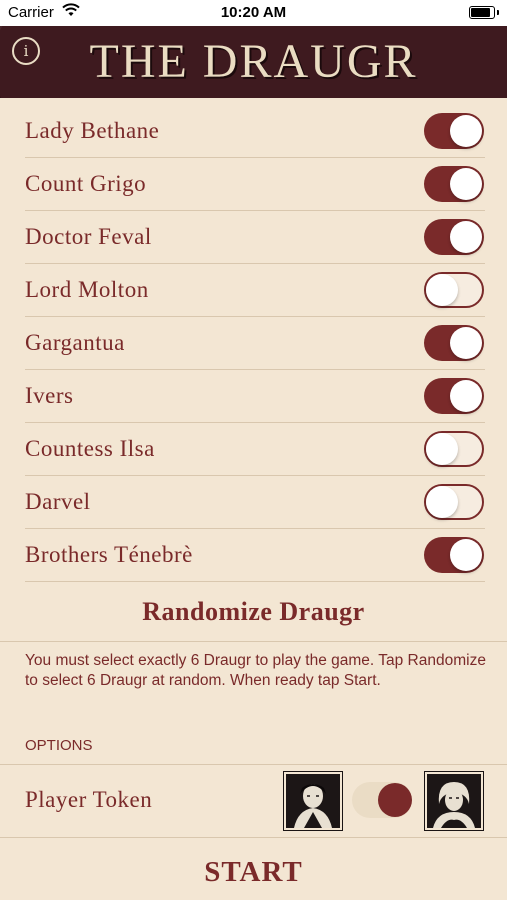 Image resolution: width=507 pixels, height=900 pixels. I want to click on clock: 10:20 AM, so click(253, 12).